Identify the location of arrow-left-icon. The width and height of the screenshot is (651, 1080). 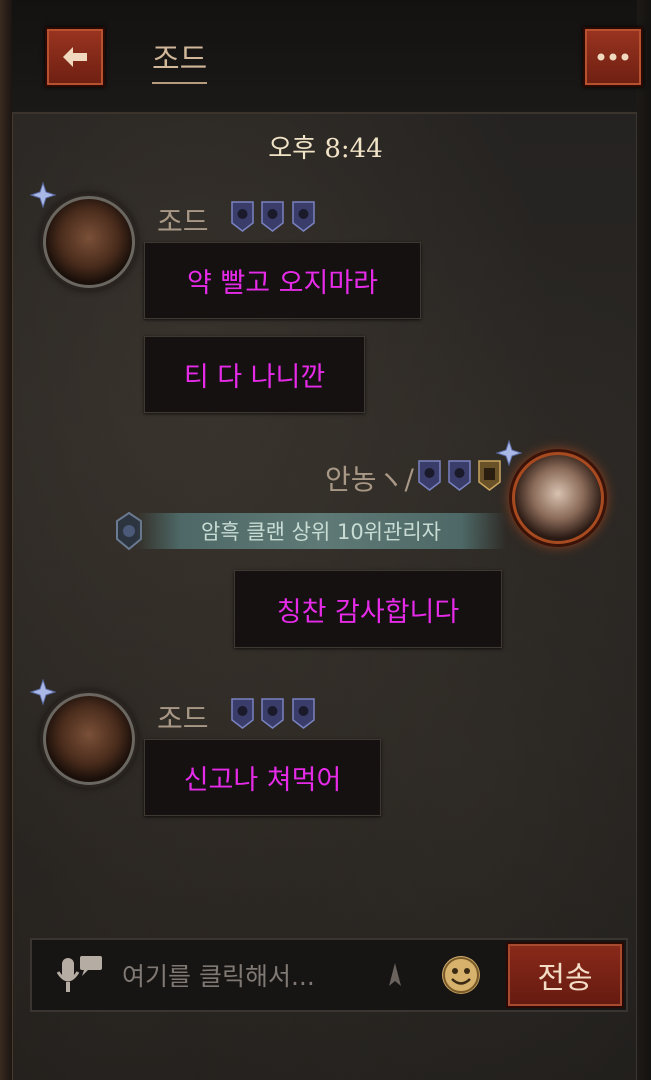
(75, 57).